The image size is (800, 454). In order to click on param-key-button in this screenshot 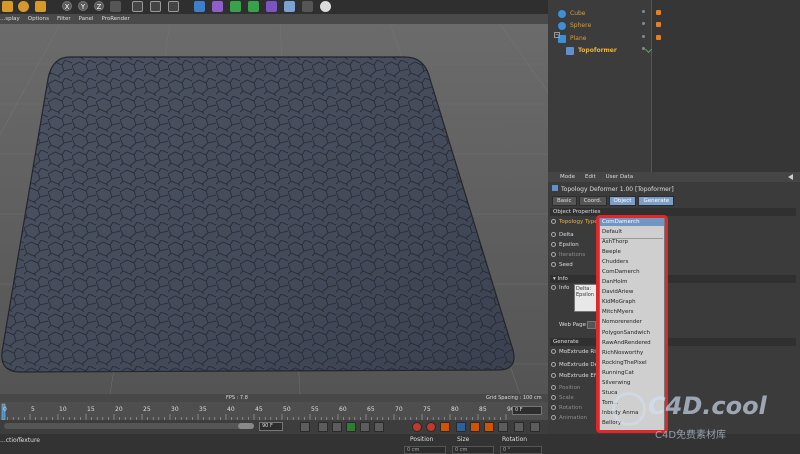, I will do `click(503, 427)`.